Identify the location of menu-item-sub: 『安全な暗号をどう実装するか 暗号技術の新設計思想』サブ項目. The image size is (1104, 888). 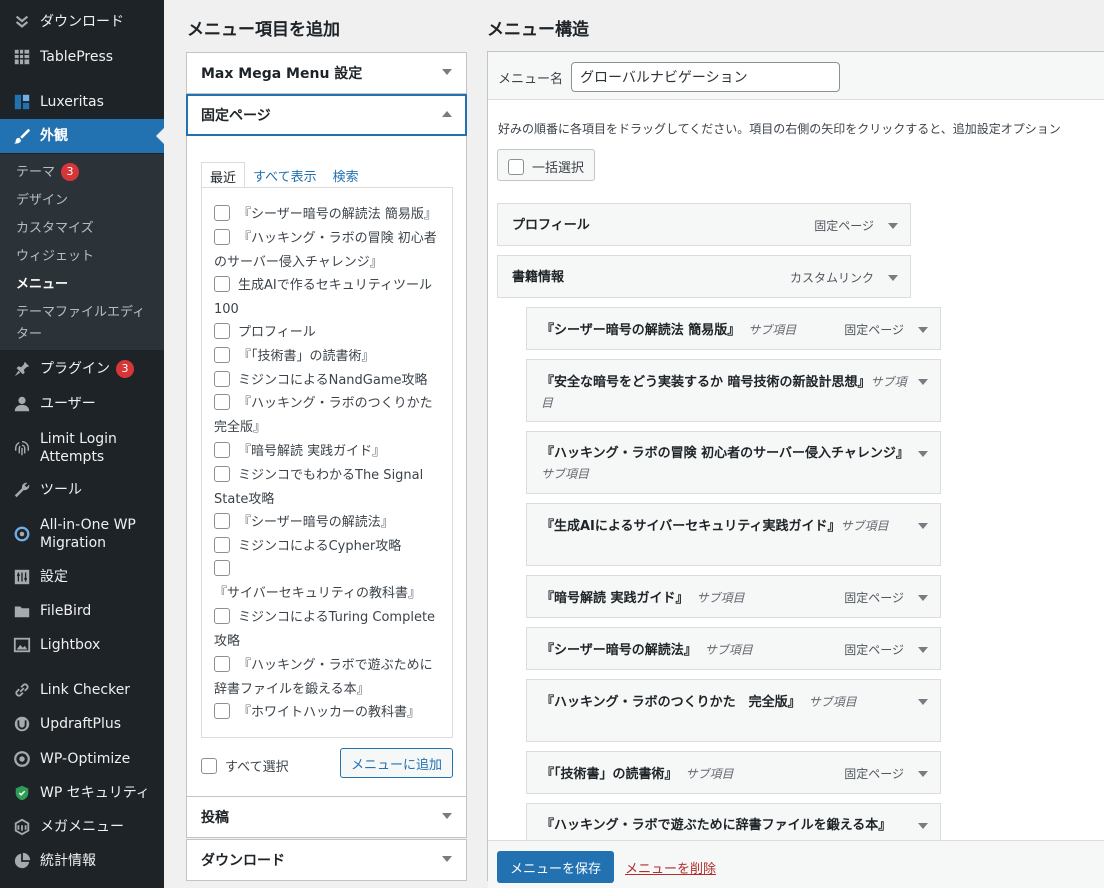
(733, 390).